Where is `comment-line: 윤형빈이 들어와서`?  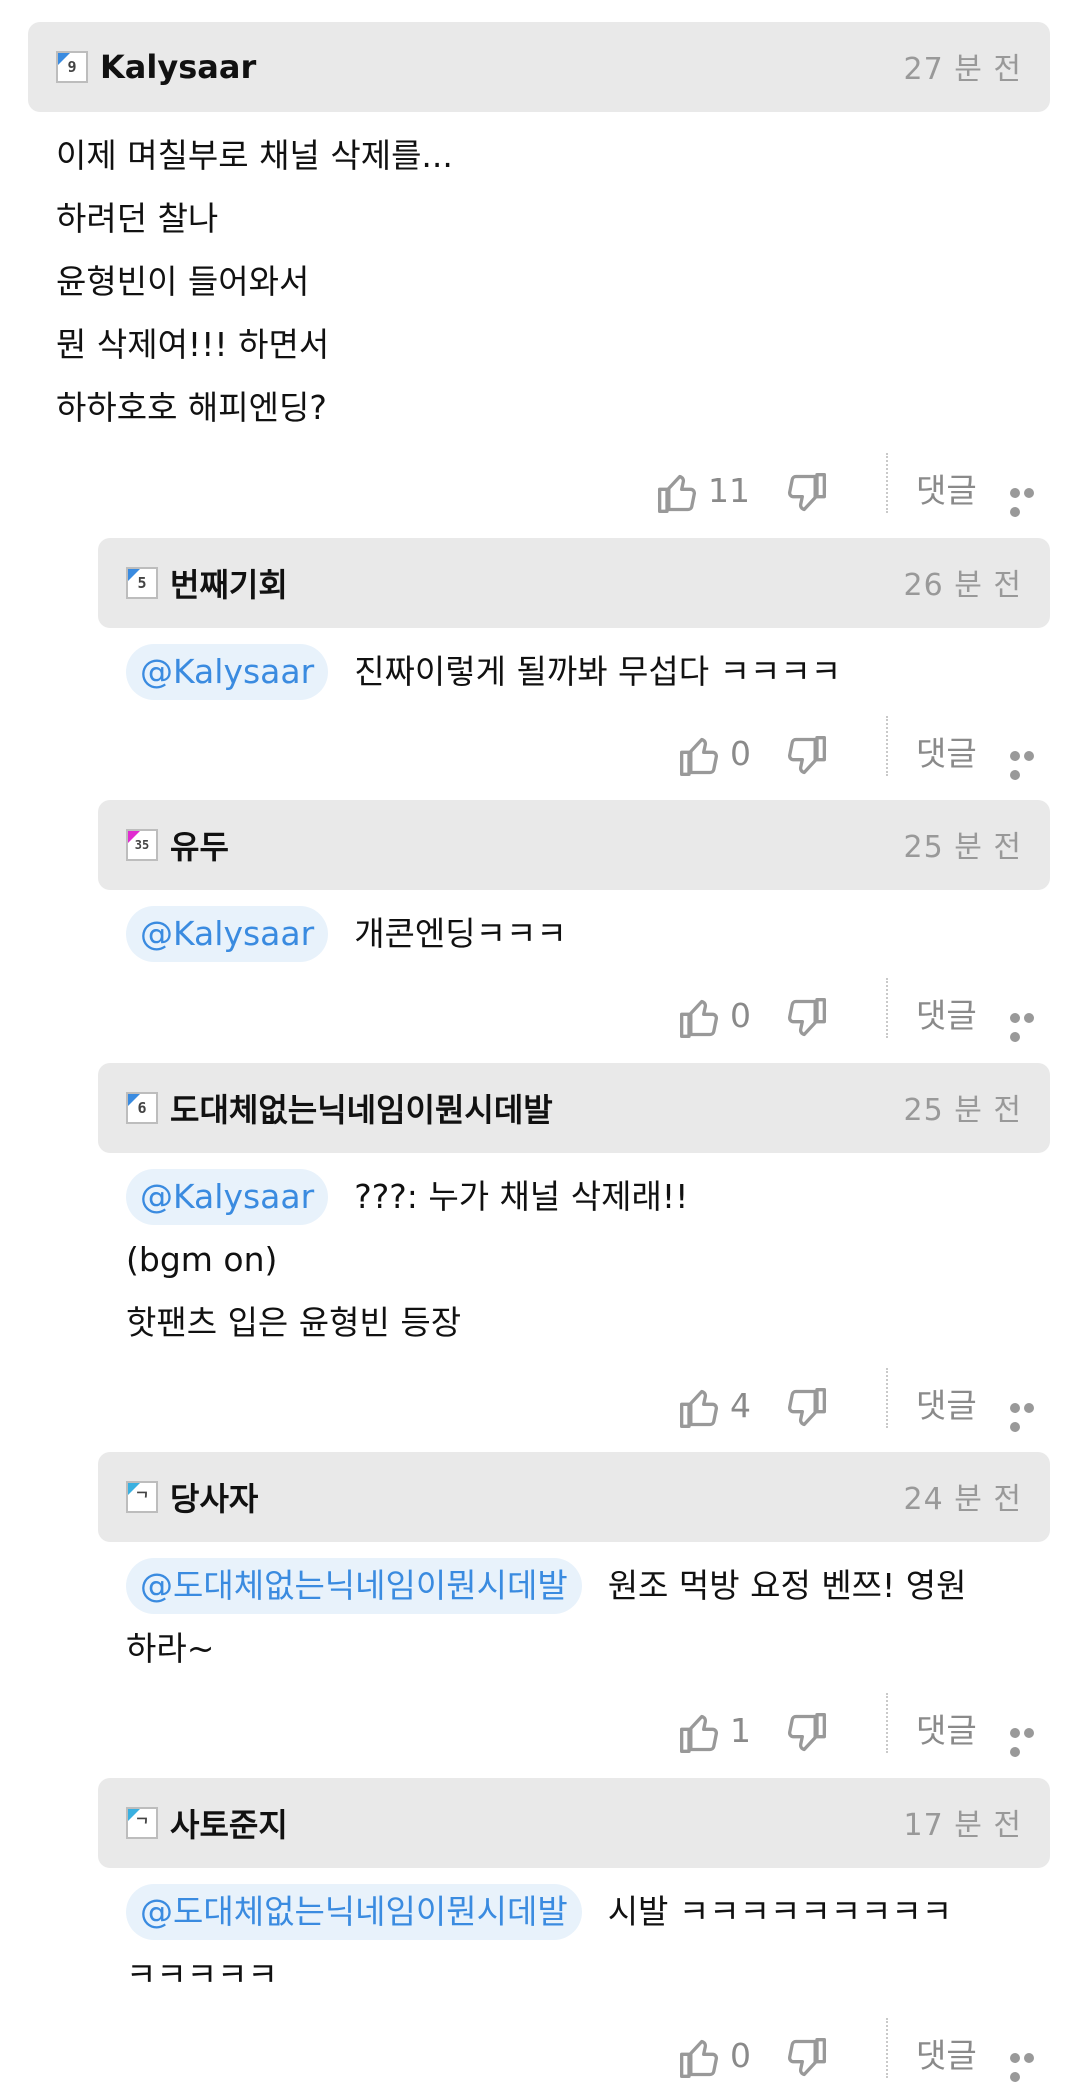 comment-line: 윤형빈이 들어와서 is located at coordinates (183, 281).